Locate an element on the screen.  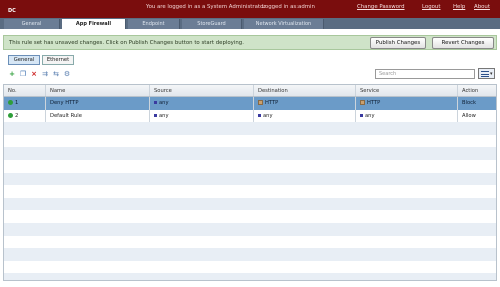
cell-action: Allow is located at coordinates (477, 116).